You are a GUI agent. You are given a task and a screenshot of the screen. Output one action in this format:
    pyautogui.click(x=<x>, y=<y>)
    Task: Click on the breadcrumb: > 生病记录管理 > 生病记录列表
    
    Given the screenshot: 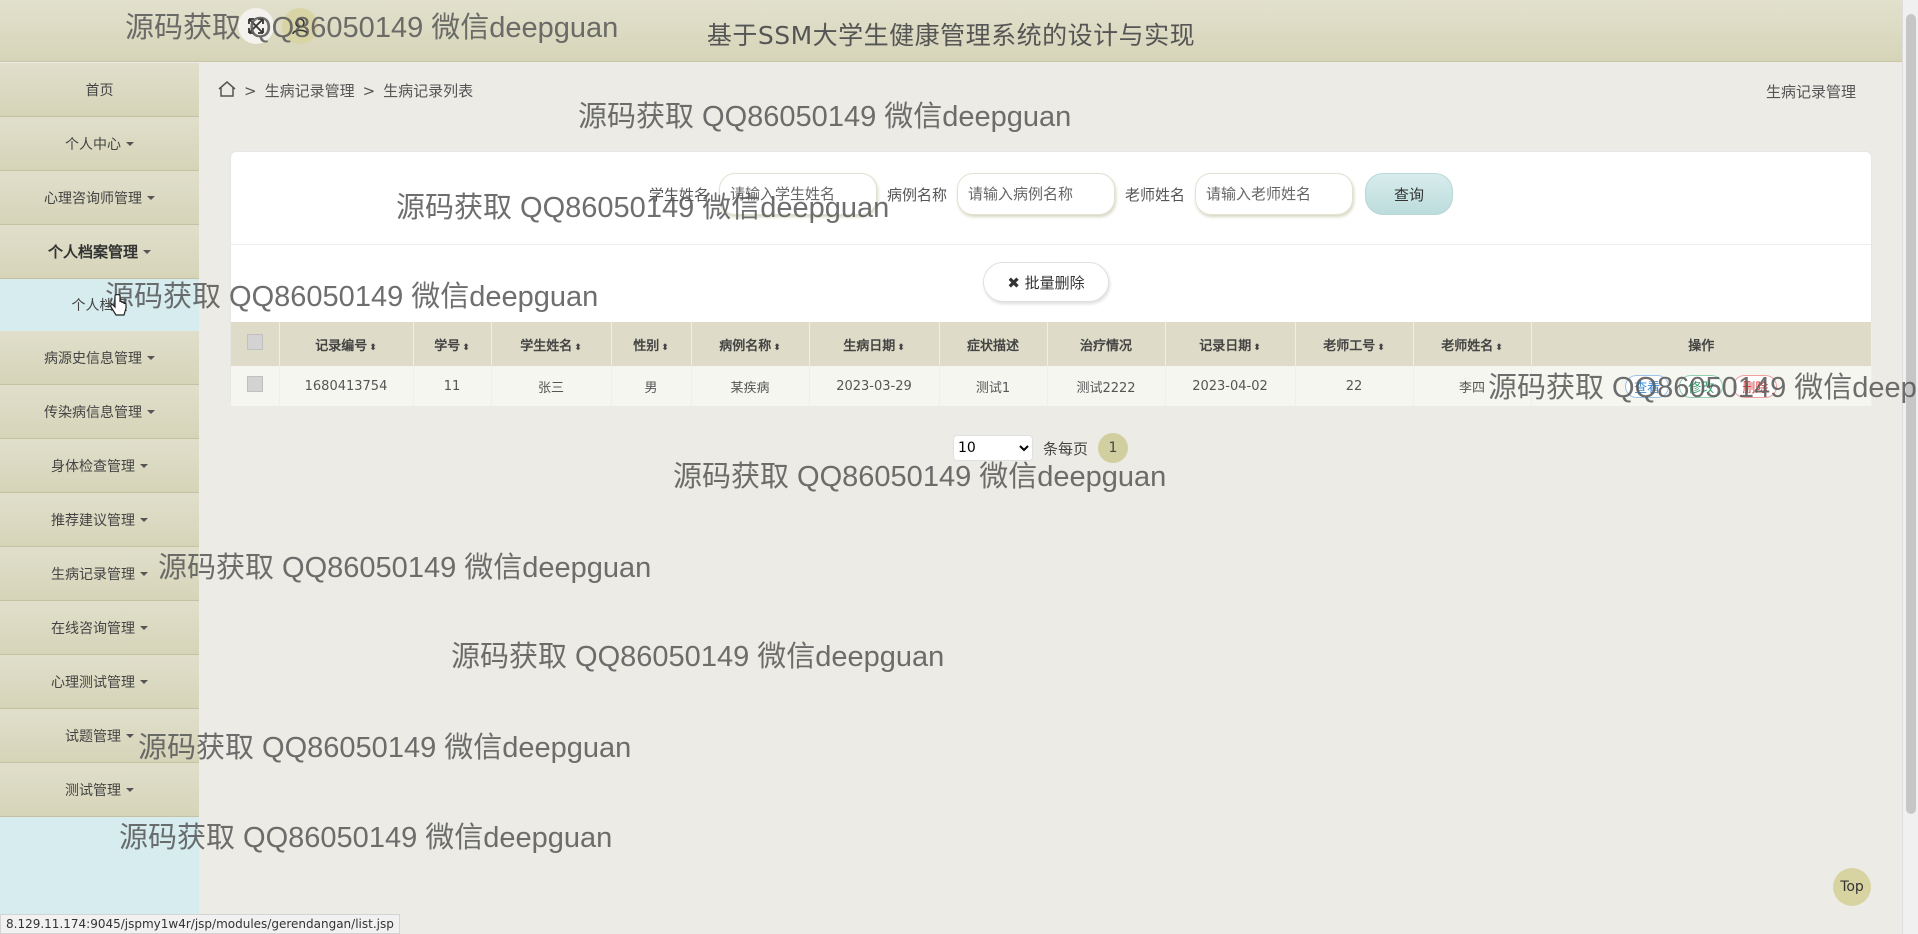 What is the action you would take?
    pyautogui.click(x=345, y=90)
    